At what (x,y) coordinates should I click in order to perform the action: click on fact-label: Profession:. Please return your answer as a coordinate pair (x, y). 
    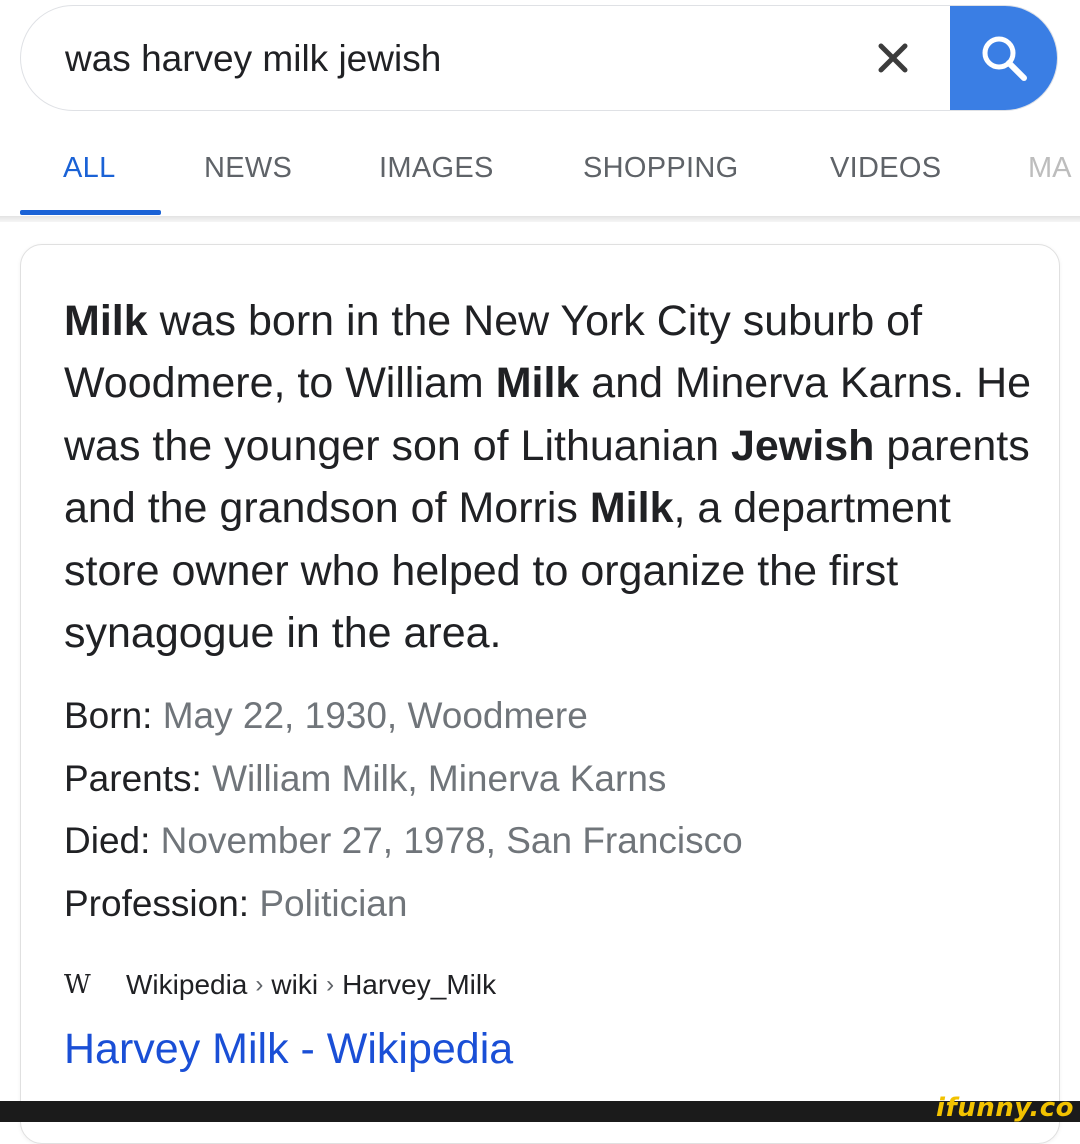
    Looking at the image, I should click on (157, 904).